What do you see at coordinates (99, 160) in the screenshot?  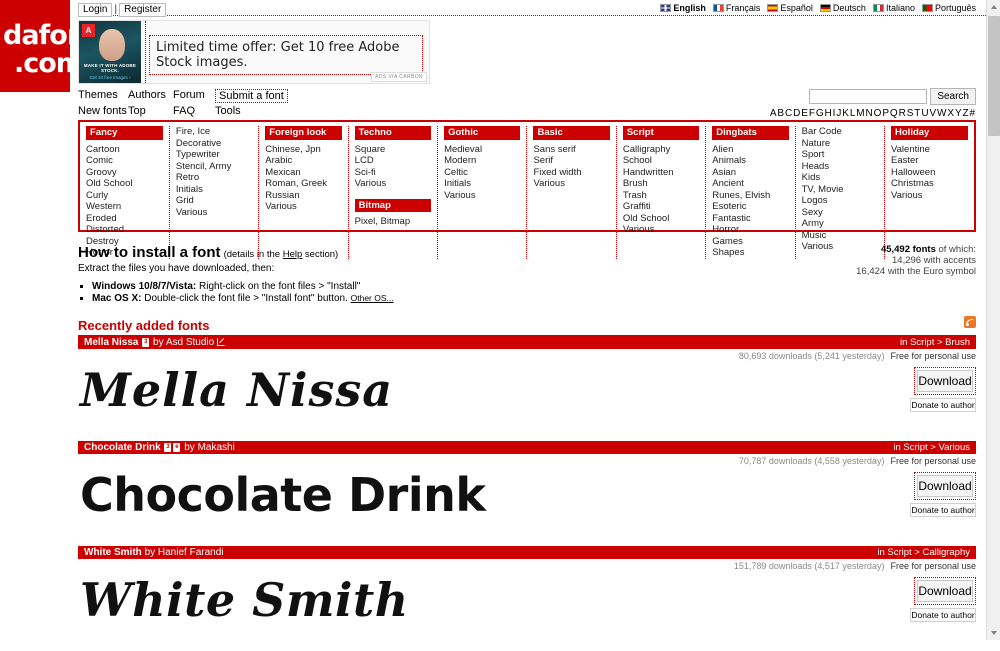 I see `category-link: Comic` at bounding box center [99, 160].